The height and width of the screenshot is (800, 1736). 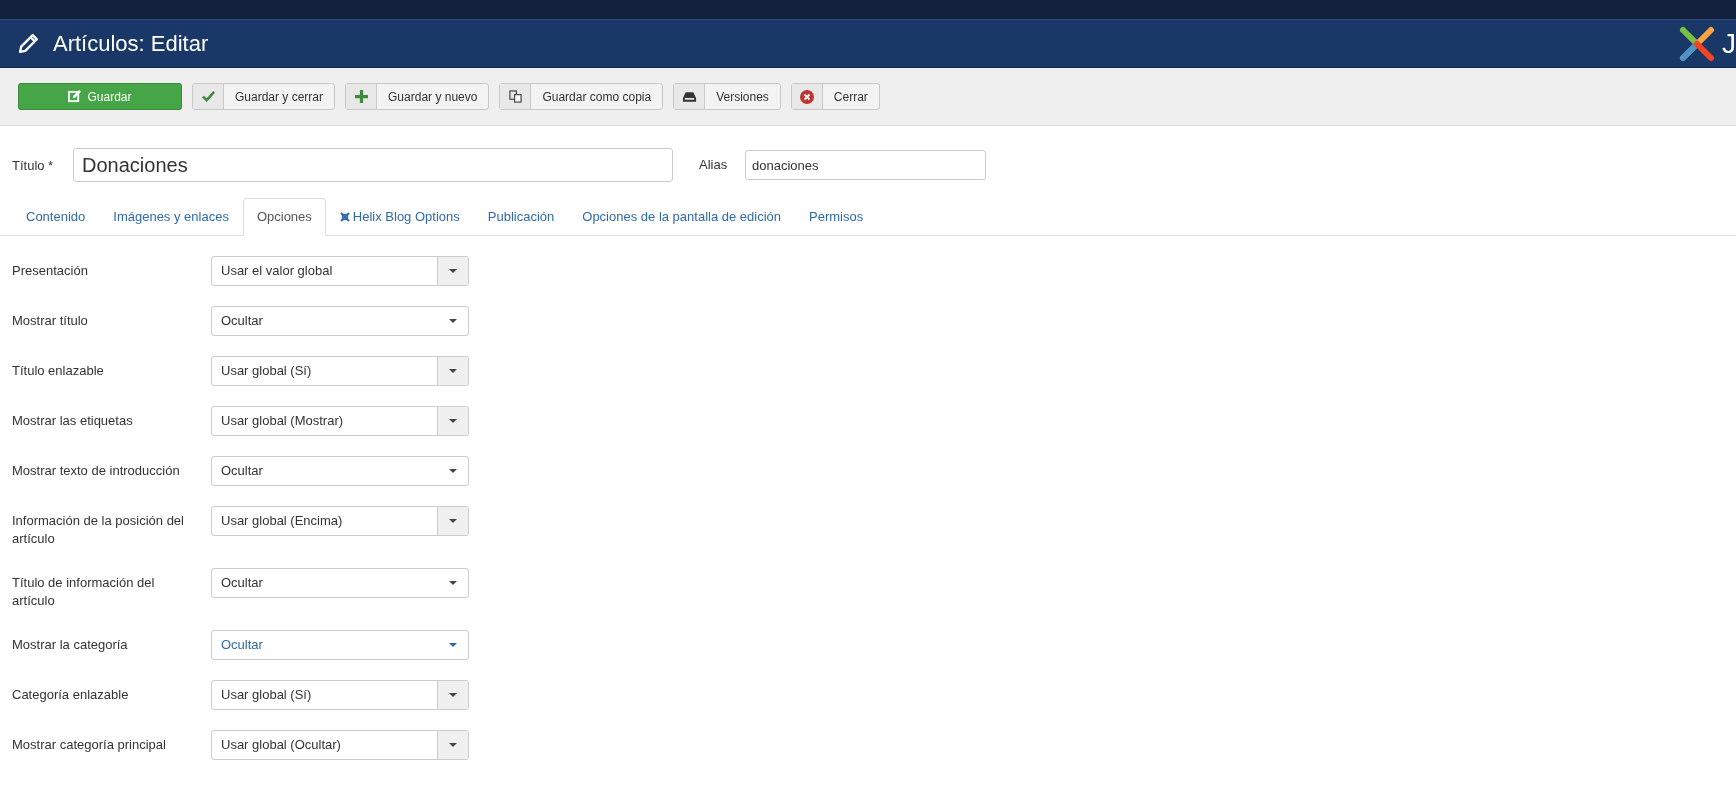 I want to click on toolbar-button: Cerrar, so click(x=835, y=96).